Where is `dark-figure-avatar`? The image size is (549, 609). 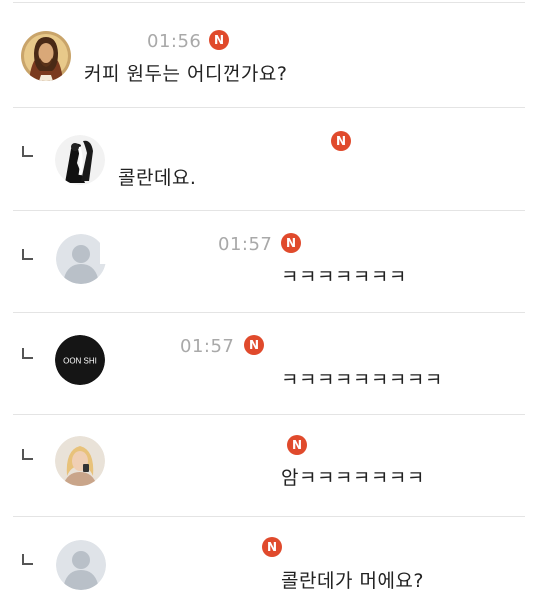 dark-figure-avatar is located at coordinates (80, 160).